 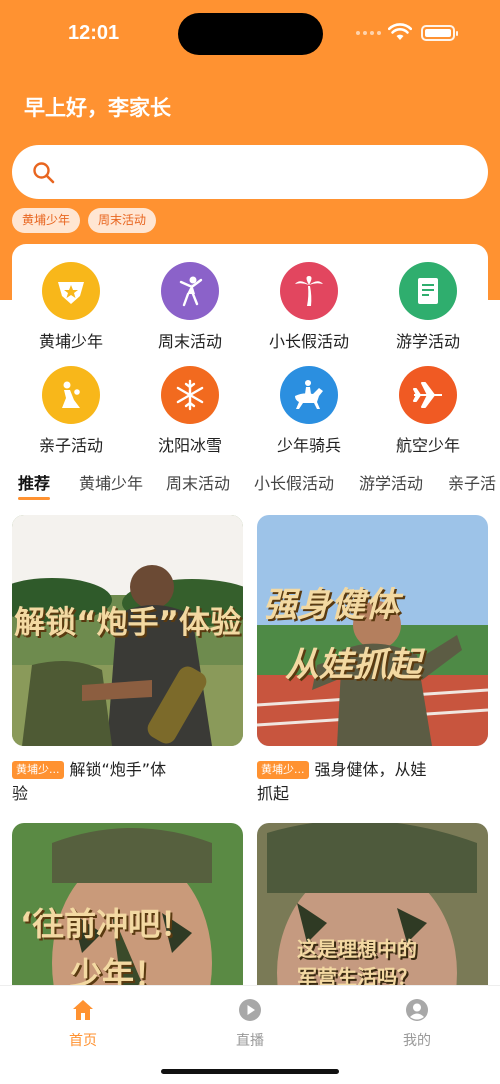 I want to click on tab-label: 直播, so click(x=250, y=1041).